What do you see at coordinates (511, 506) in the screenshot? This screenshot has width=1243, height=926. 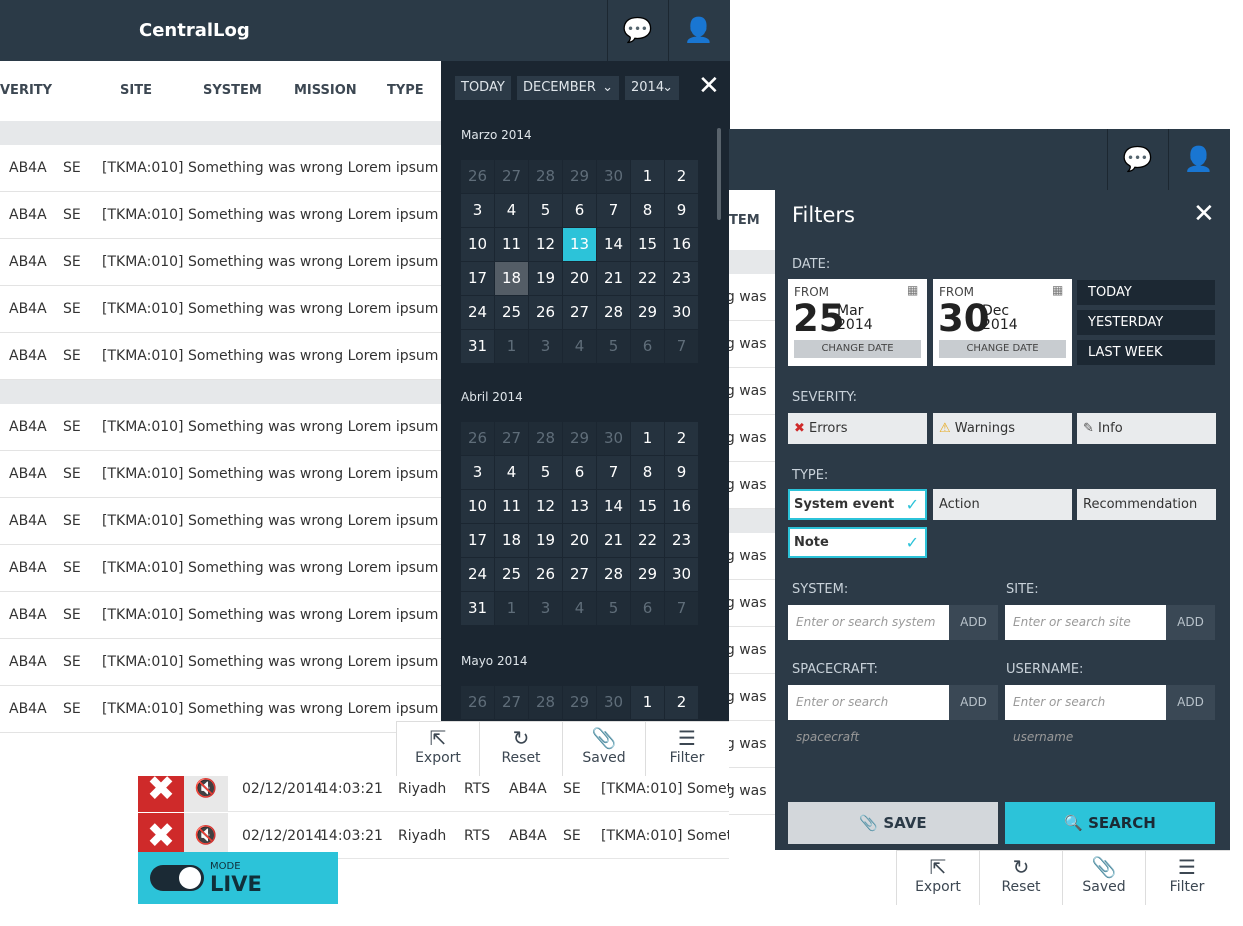 I see `calendar-day: 11` at bounding box center [511, 506].